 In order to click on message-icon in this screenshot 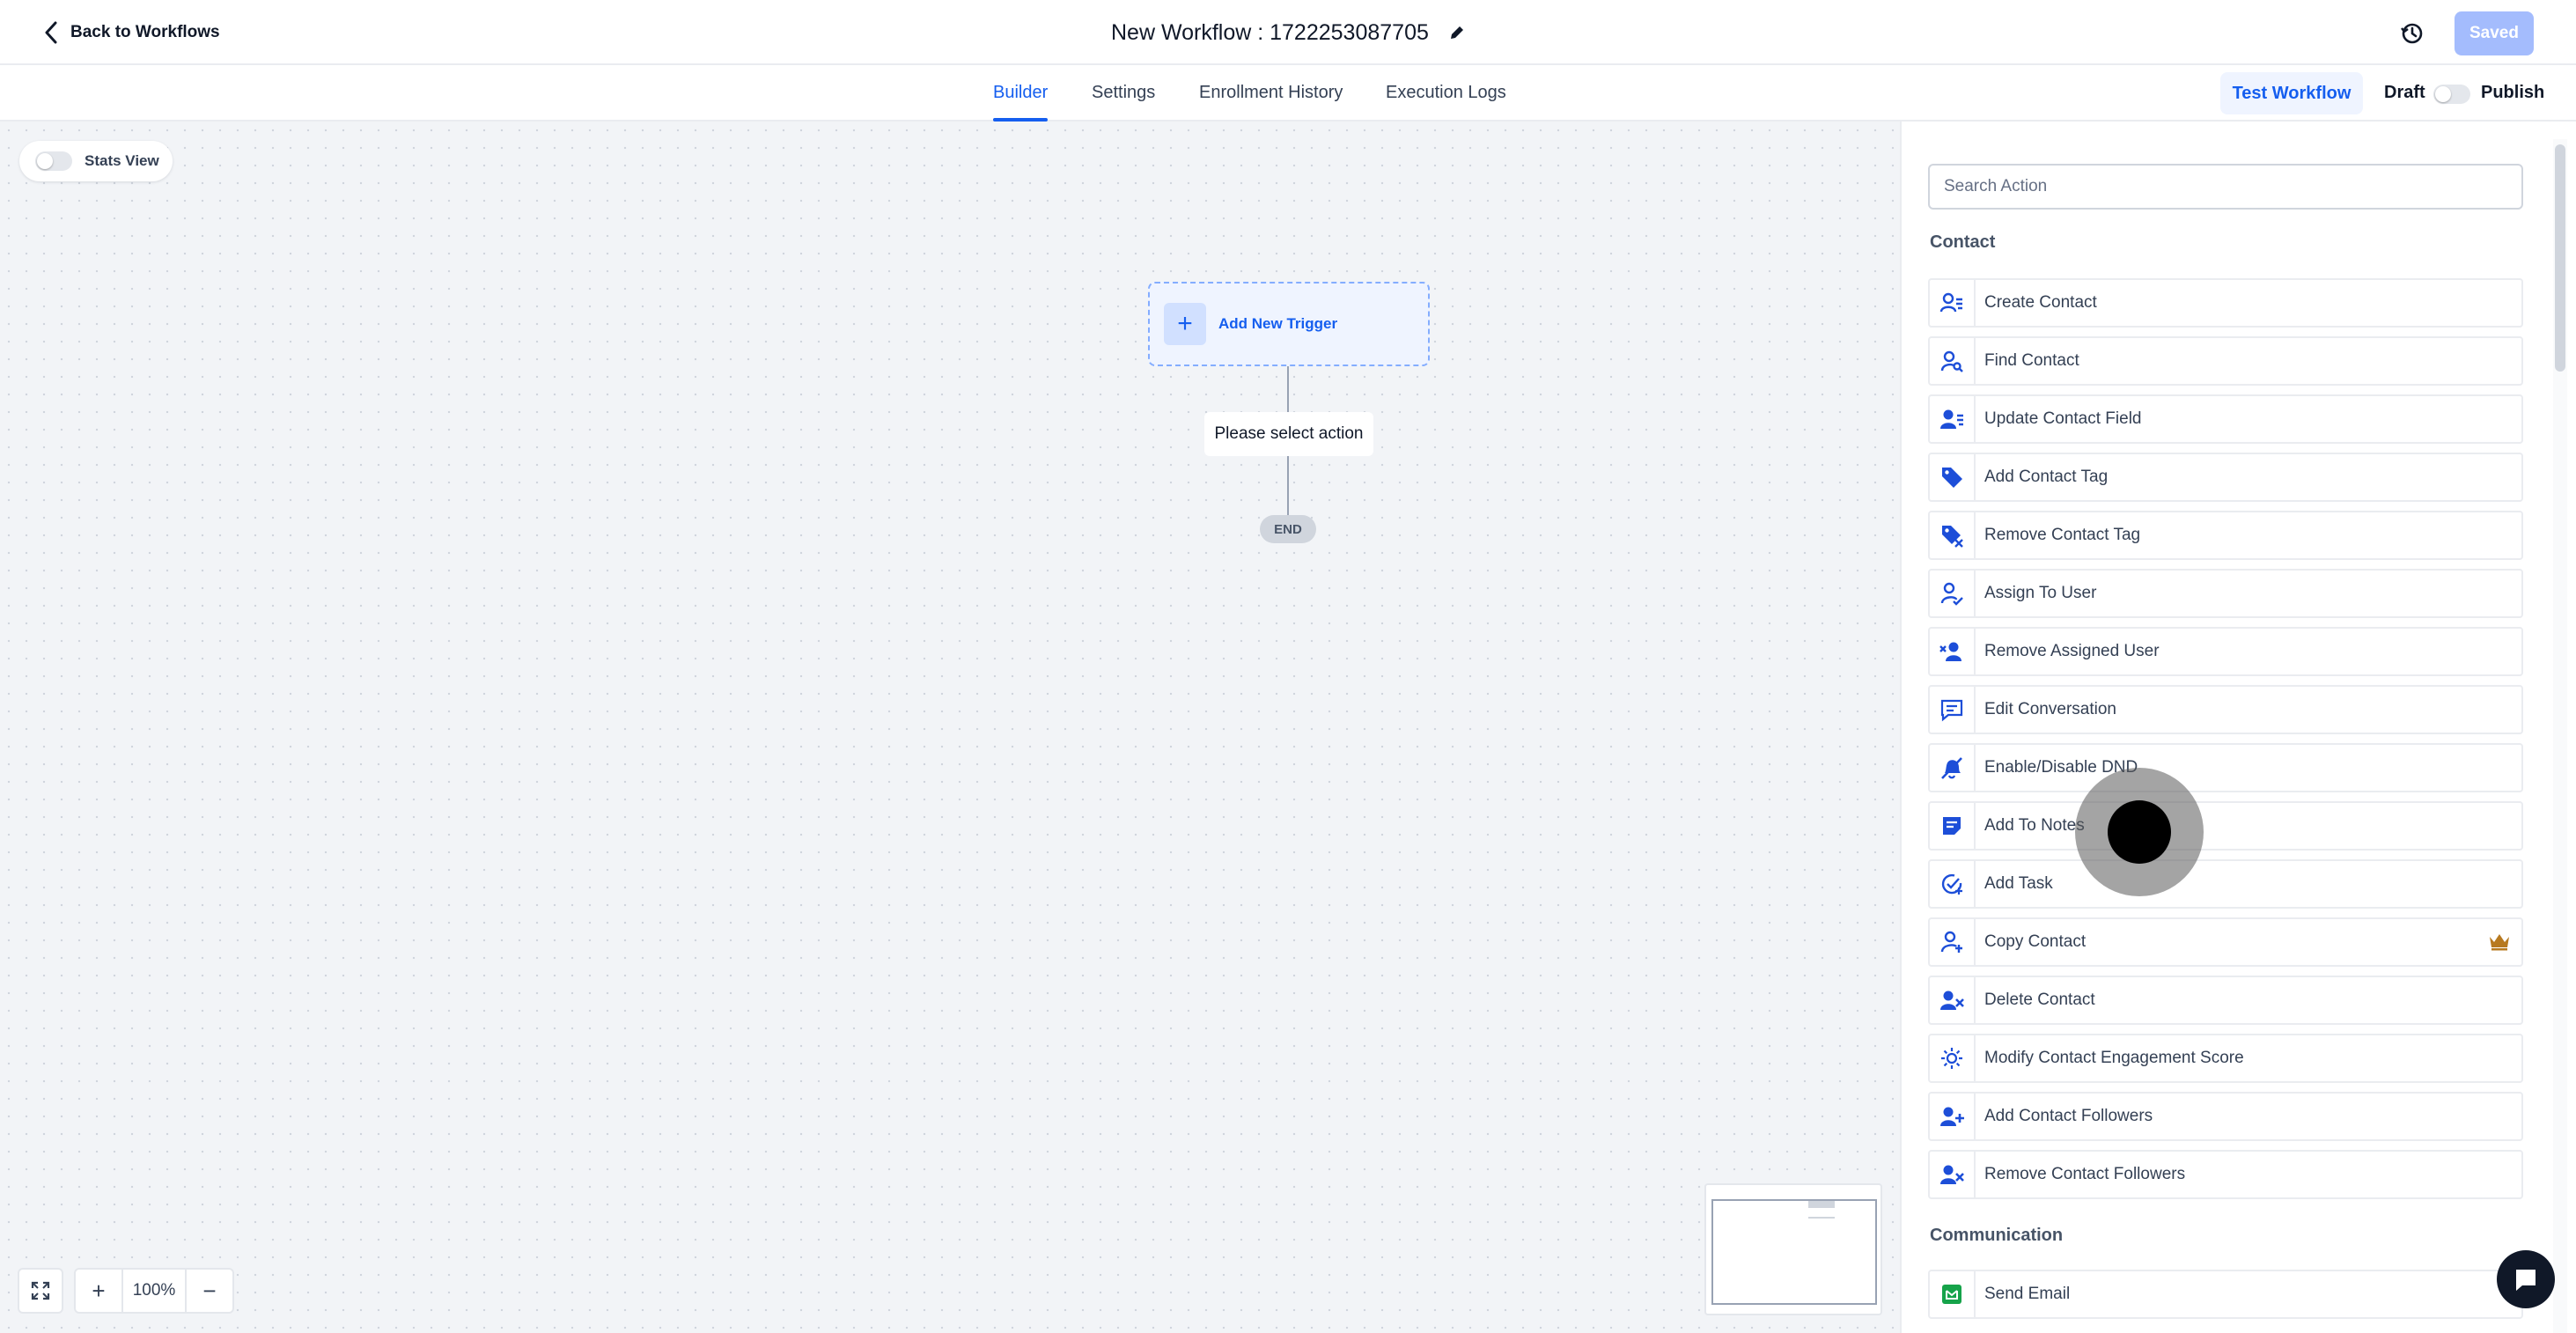, I will do `click(1953, 710)`.